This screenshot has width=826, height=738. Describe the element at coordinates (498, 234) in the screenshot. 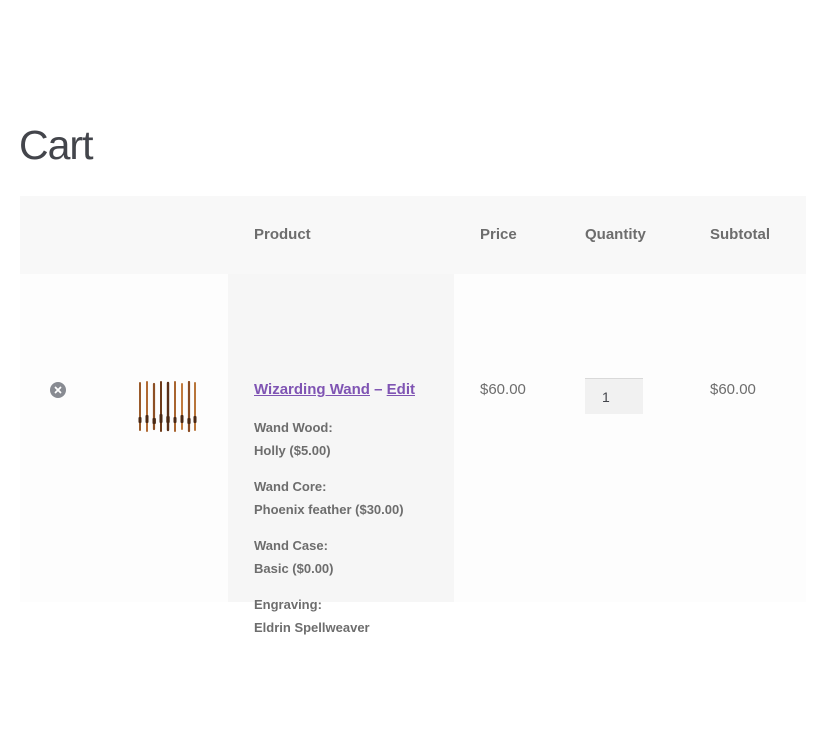

I see `header-price: Price` at that location.